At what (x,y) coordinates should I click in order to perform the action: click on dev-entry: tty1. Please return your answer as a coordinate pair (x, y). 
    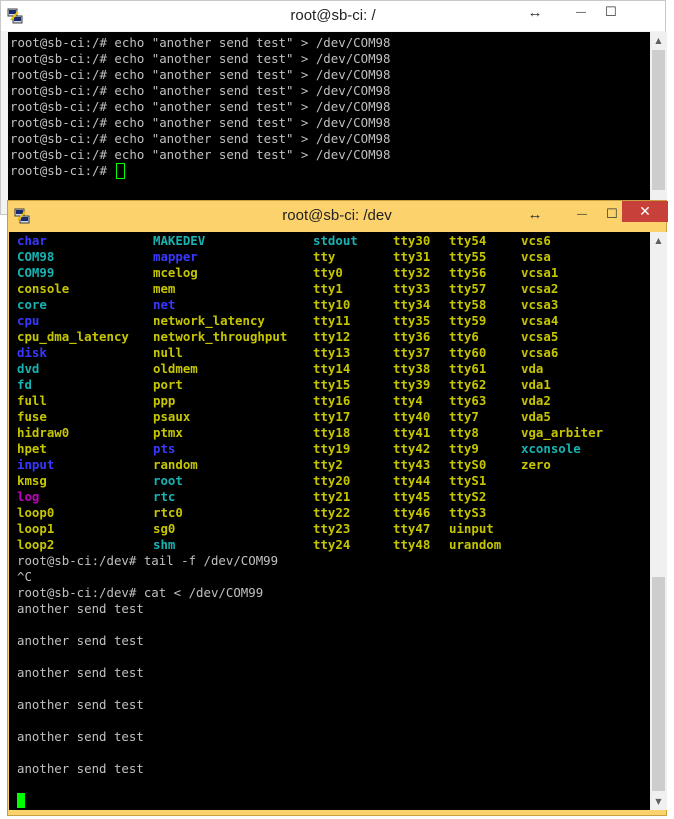
    Looking at the image, I should click on (328, 288).